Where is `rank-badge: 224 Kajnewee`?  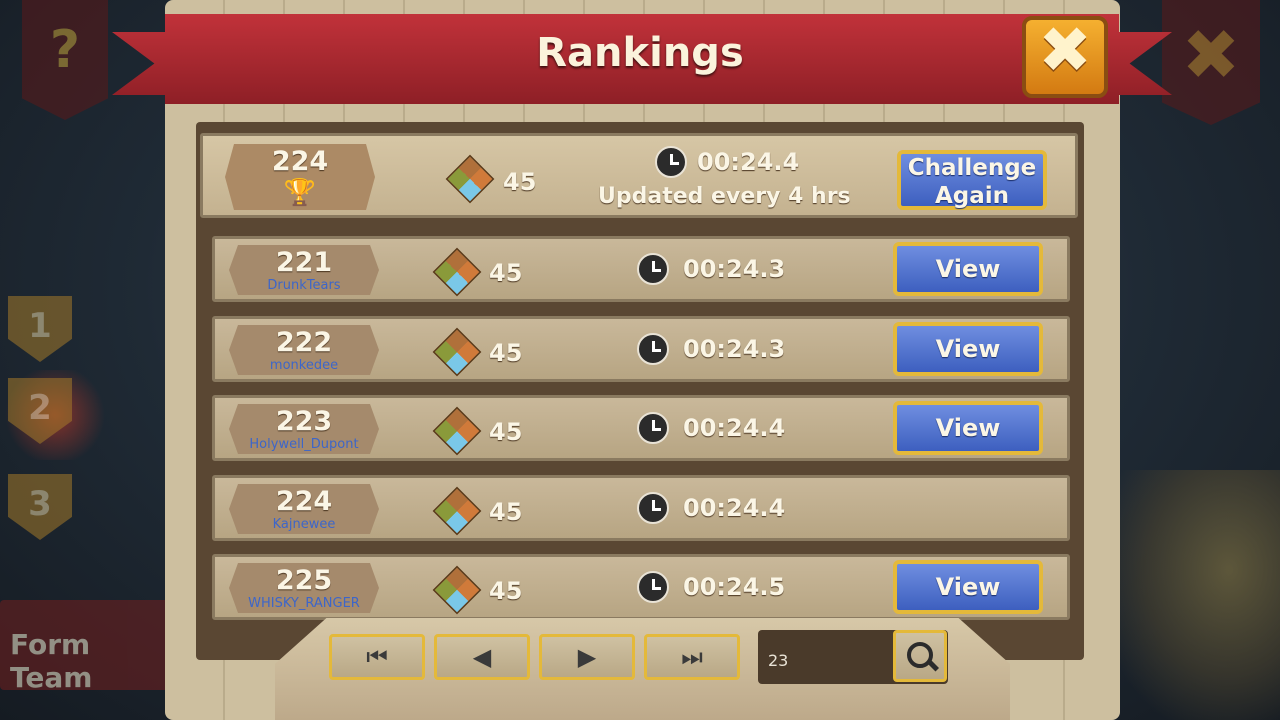 rank-badge: 224 Kajnewee is located at coordinates (304, 509).